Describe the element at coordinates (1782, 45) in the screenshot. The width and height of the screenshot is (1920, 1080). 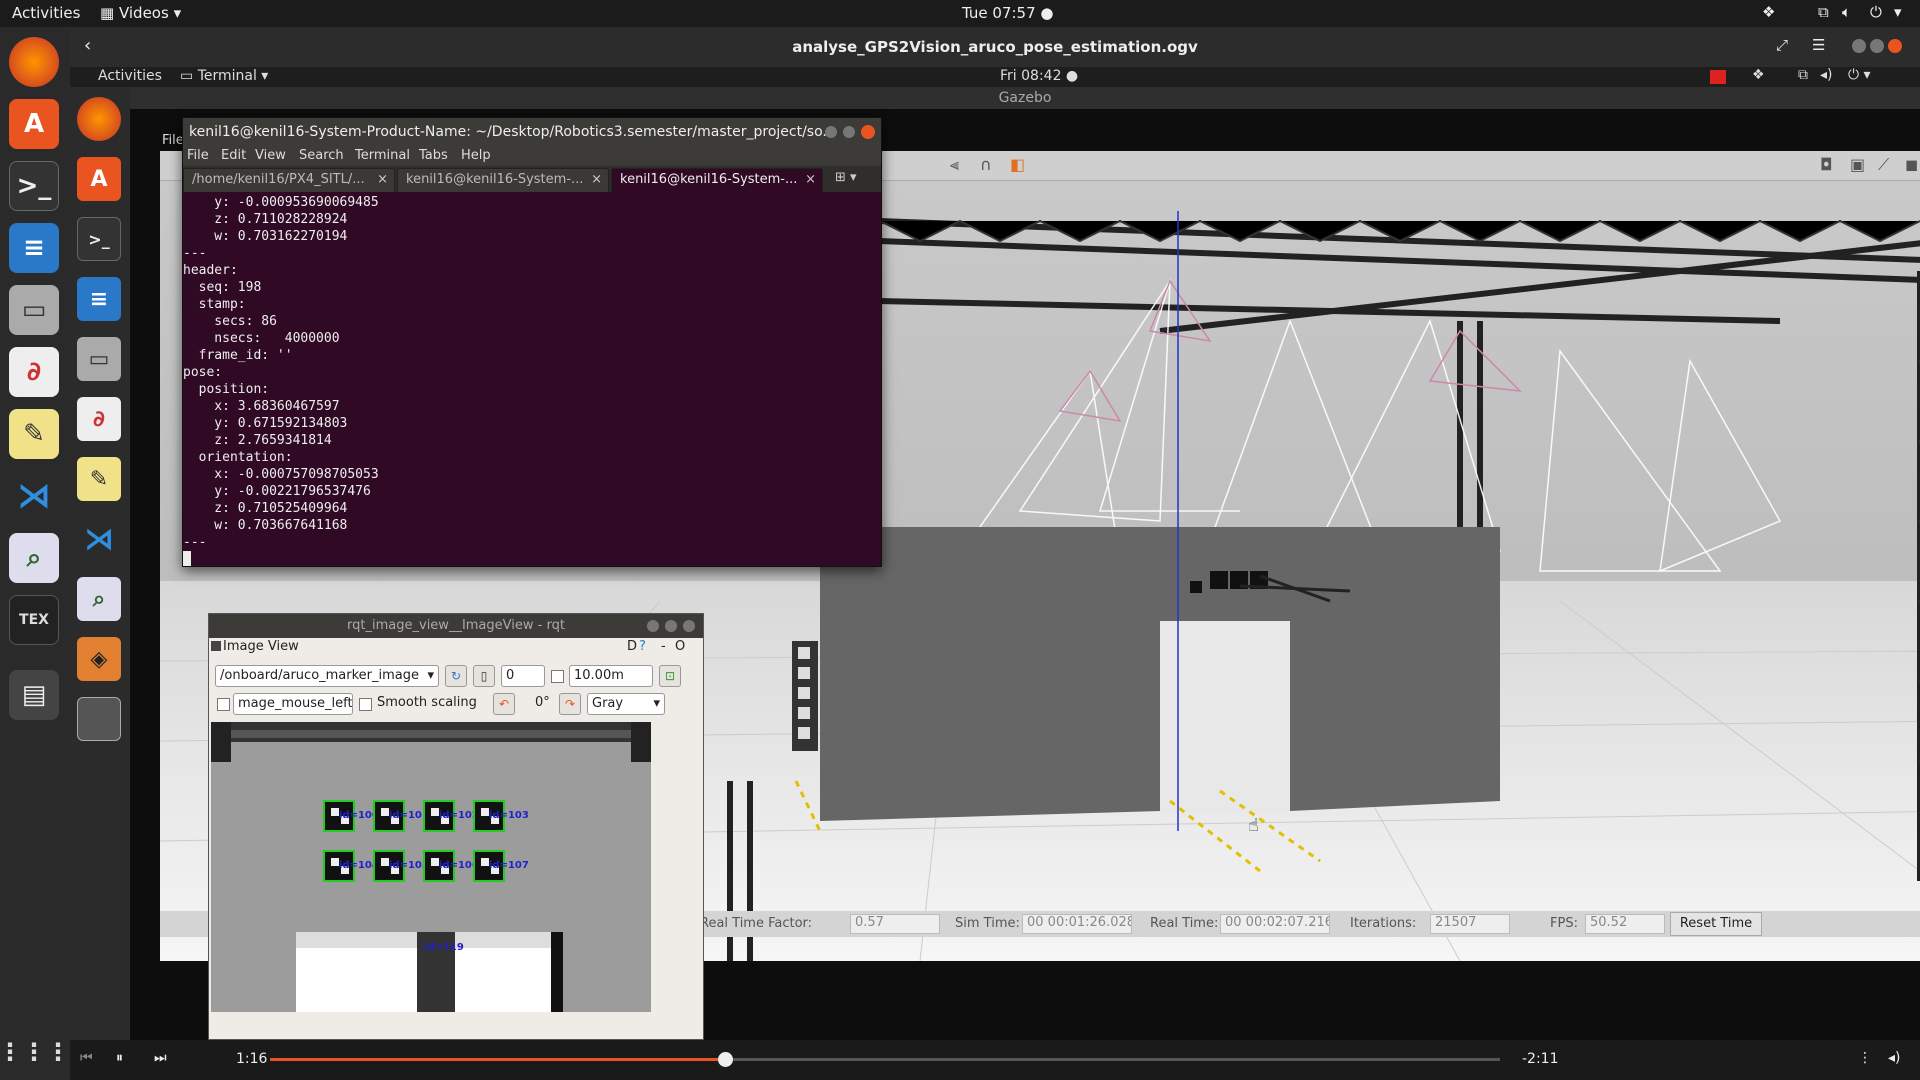
I see `fullscreen-icon: ⤢` at that location.